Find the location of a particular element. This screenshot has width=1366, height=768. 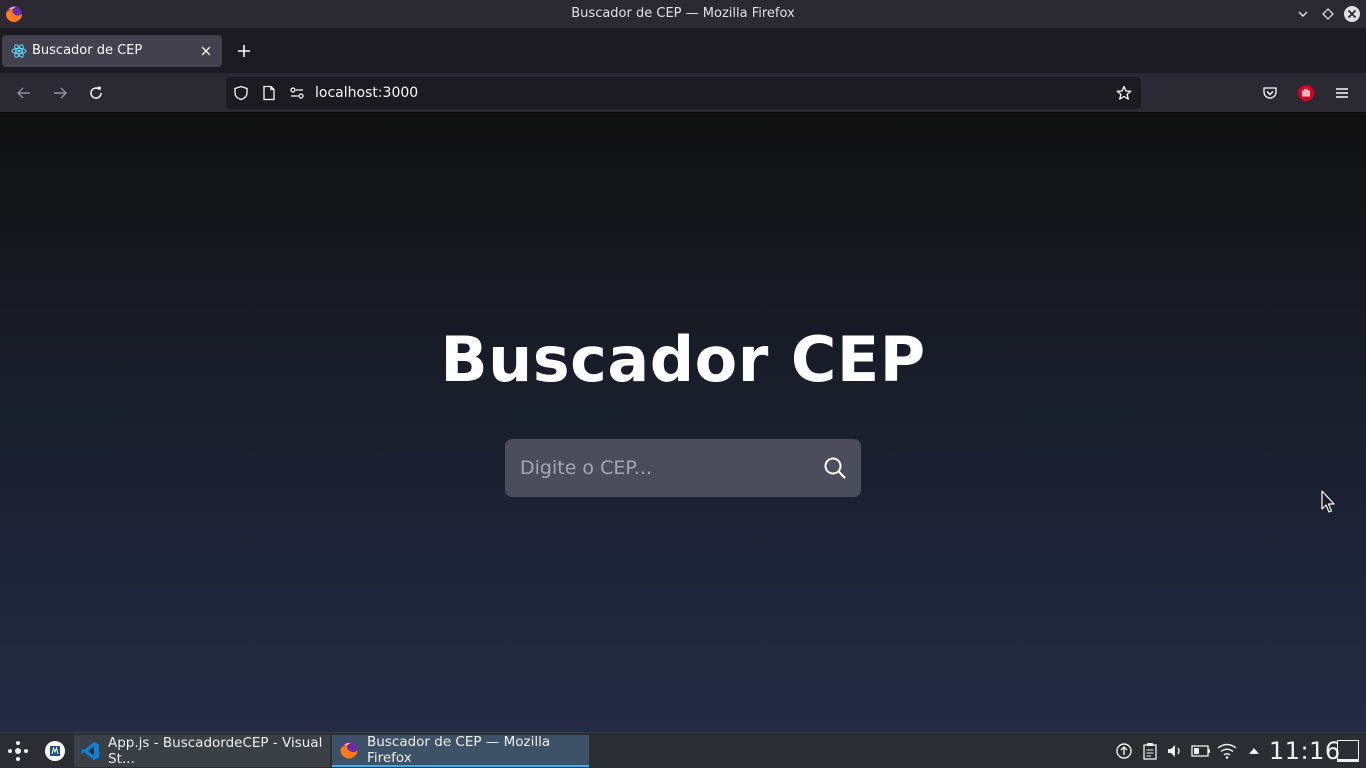

maximize-button is located at coordinates (1328, 14).